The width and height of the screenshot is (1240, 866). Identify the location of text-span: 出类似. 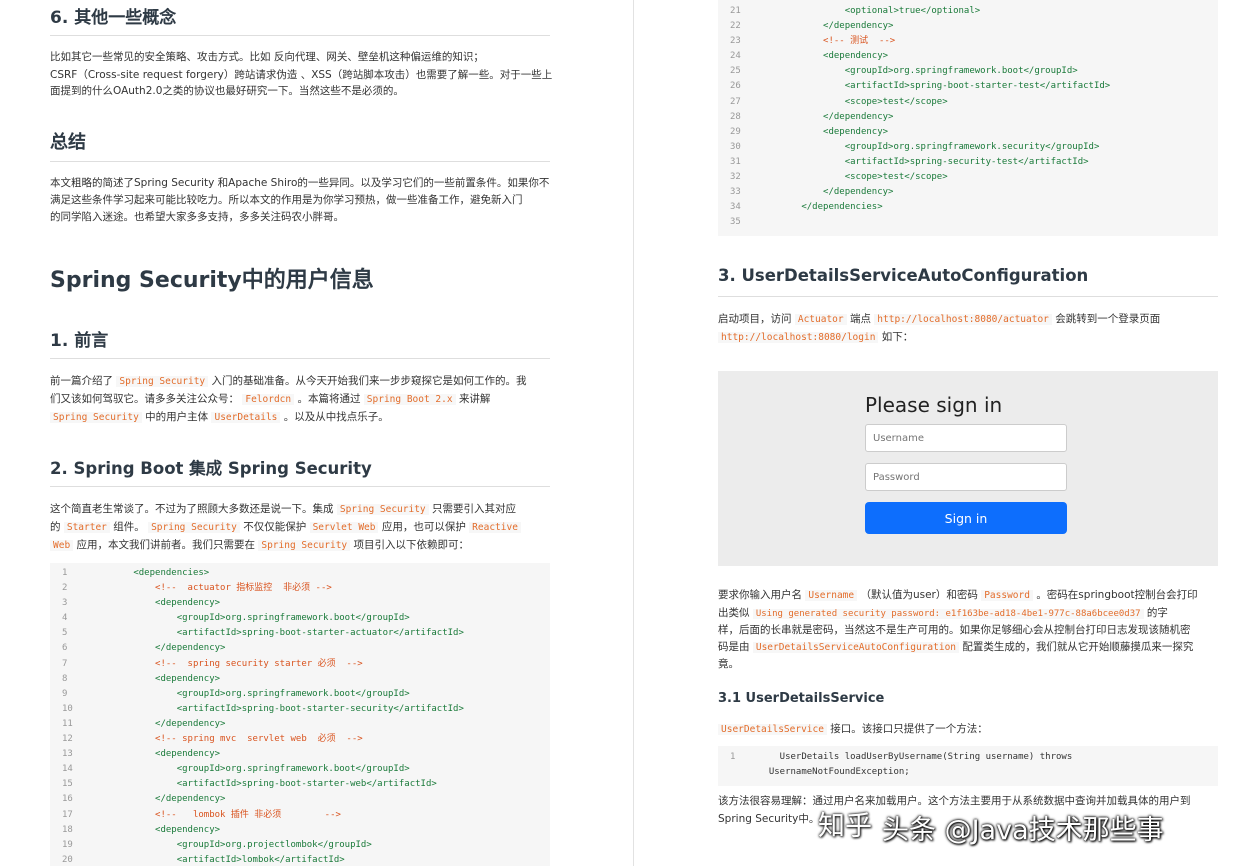
(734, 613).